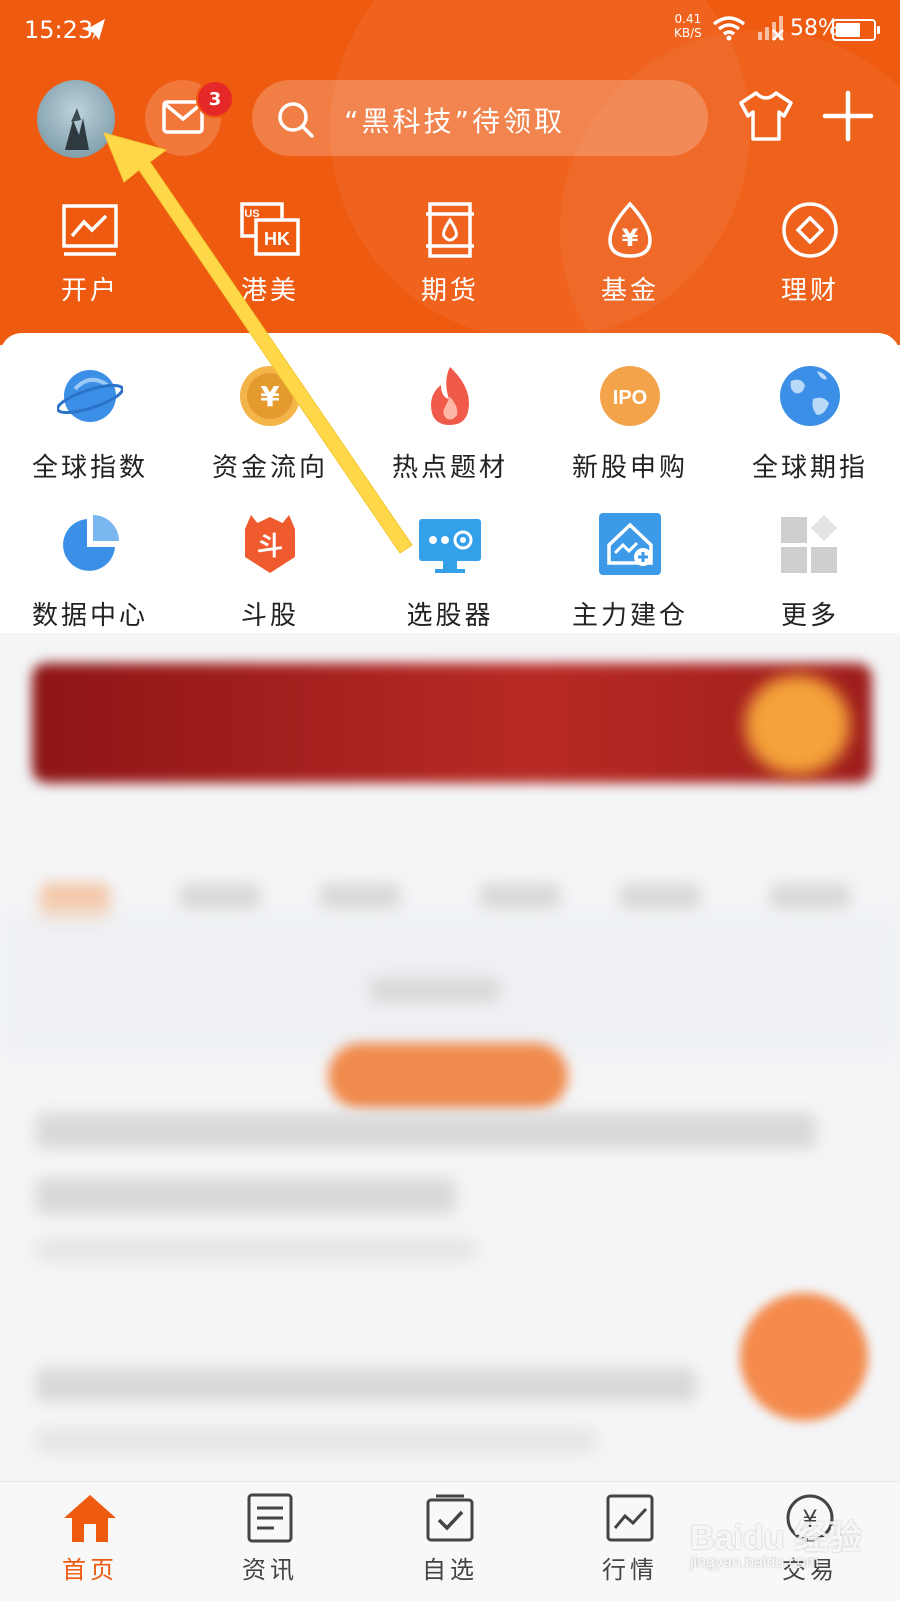  What do you see at coordinates (771, 28) in the screenshot?
I see `signal-icon` at bounding box center [771, 28].